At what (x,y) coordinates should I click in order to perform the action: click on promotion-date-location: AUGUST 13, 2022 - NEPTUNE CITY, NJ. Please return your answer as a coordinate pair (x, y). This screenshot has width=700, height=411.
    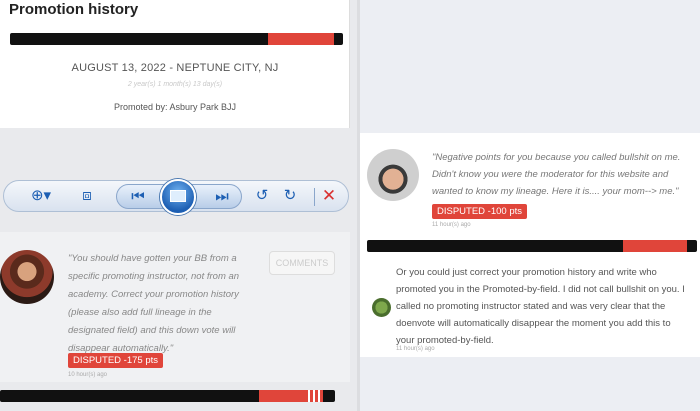
    Looking at the image, I should click on (175, 68).